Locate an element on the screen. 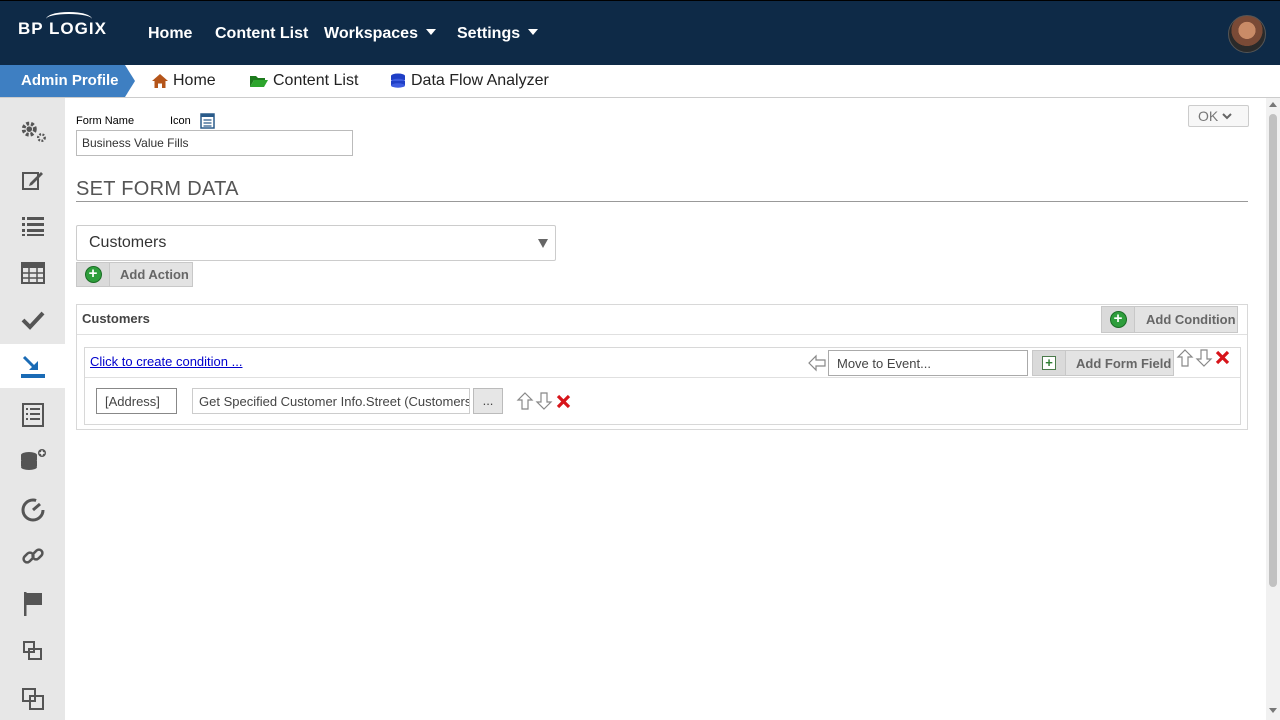  add-condition-icon-cell: + is located at coordinates (1118, 319).